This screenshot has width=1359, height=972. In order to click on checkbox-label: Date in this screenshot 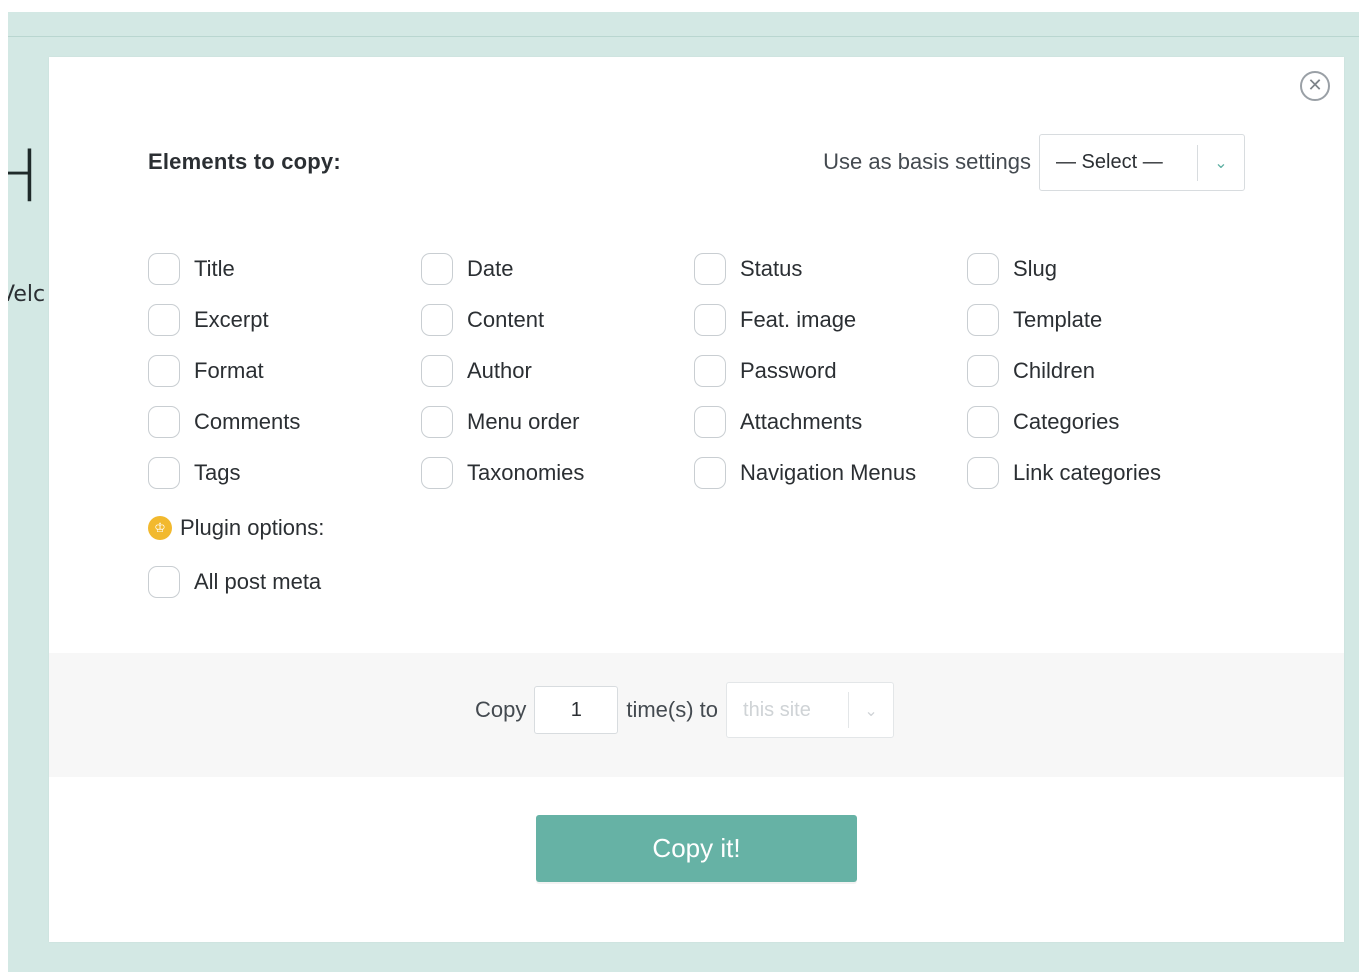, I will do `click(490, 268)`.